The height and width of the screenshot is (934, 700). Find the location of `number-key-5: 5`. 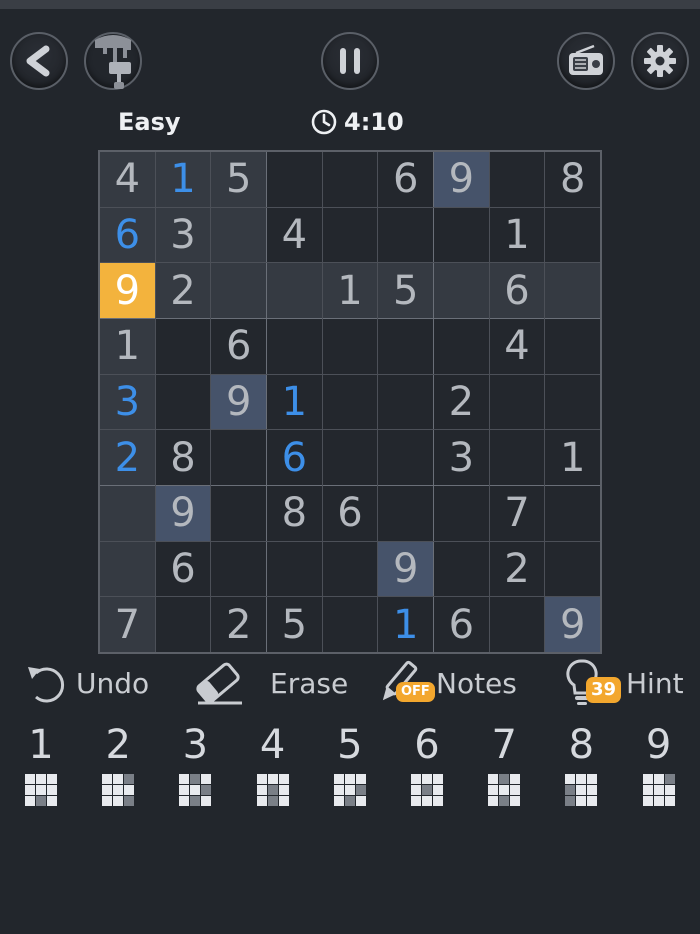

number-key-5: 5 is located at coordinates (350, 764).